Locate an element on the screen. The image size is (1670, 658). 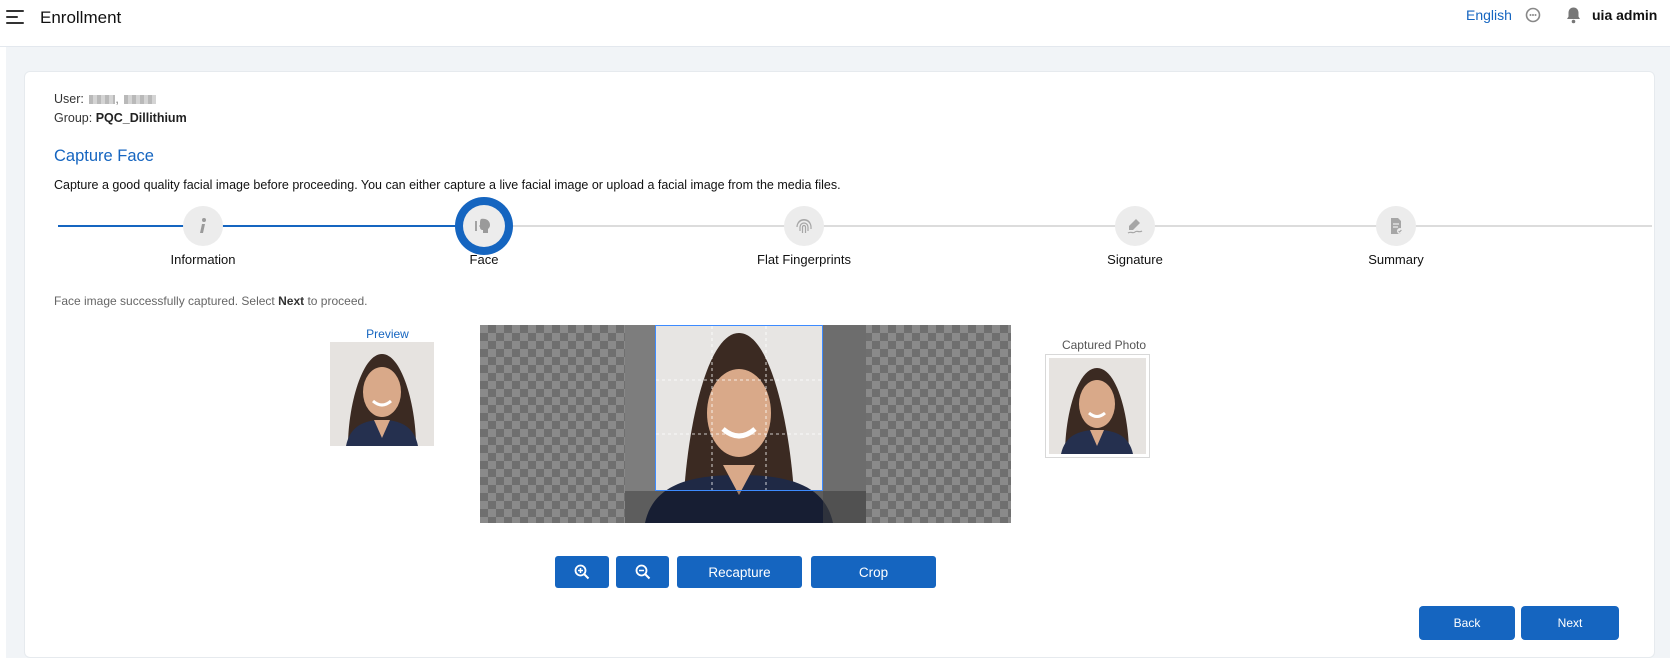
user-label: User: is located at coordinates (69, 99).